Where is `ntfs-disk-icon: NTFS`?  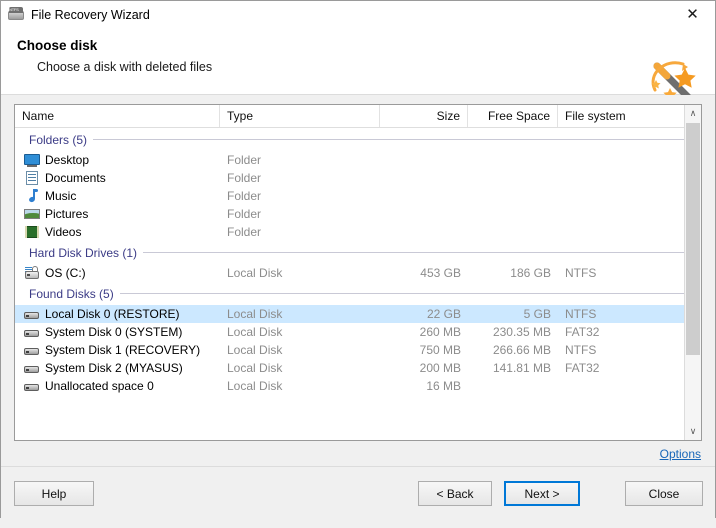 ntfs-disk-icon: NTFS is located at coordinates (16, 14).